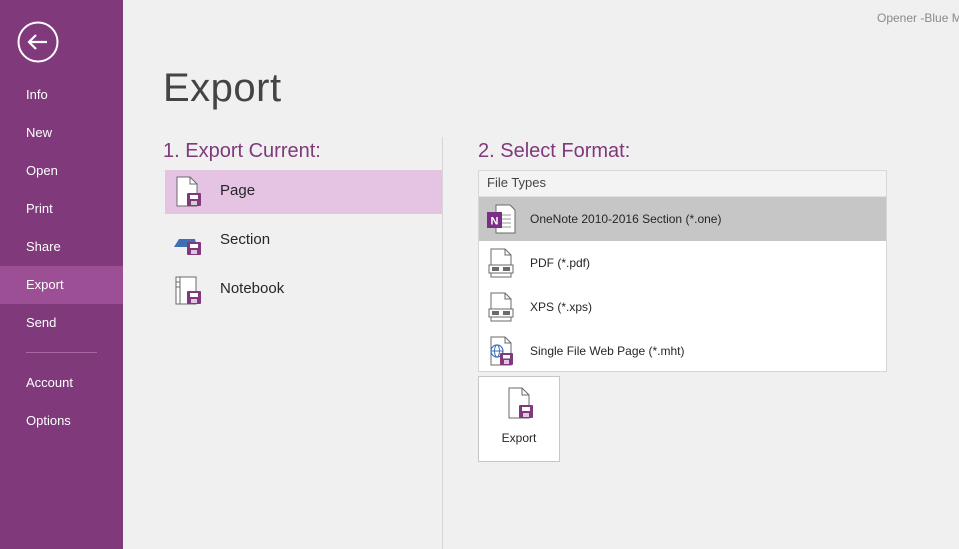  Describe the element at coordinates (61, 247) in the screenshot. I see `nav-share: Share` at that location.